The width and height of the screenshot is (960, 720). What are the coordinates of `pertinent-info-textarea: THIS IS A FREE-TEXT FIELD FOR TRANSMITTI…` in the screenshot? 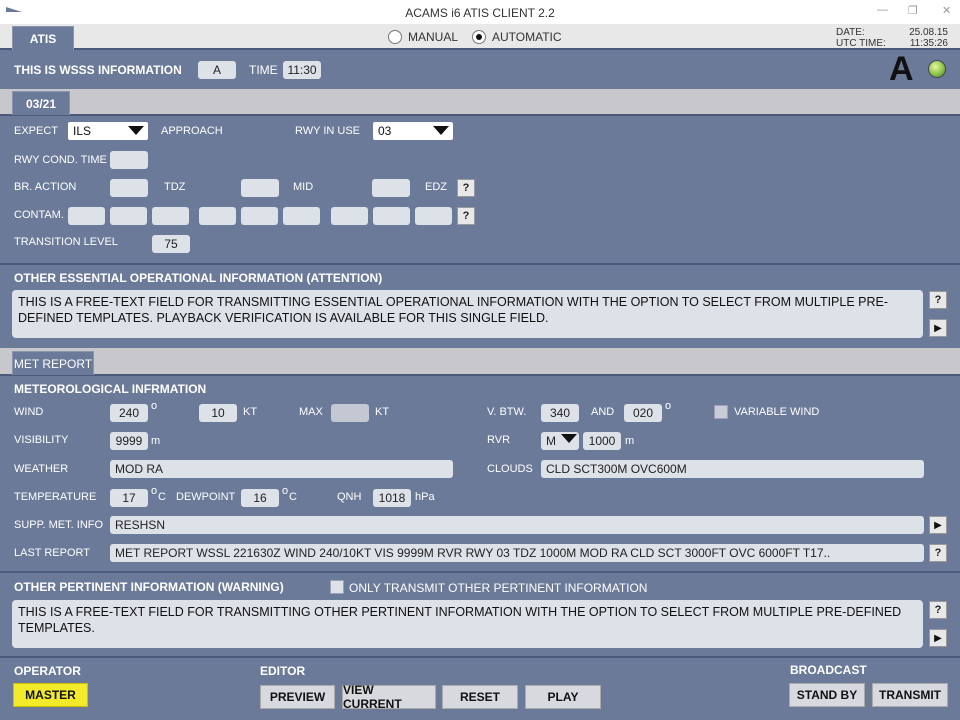 It's located at (467, 624).